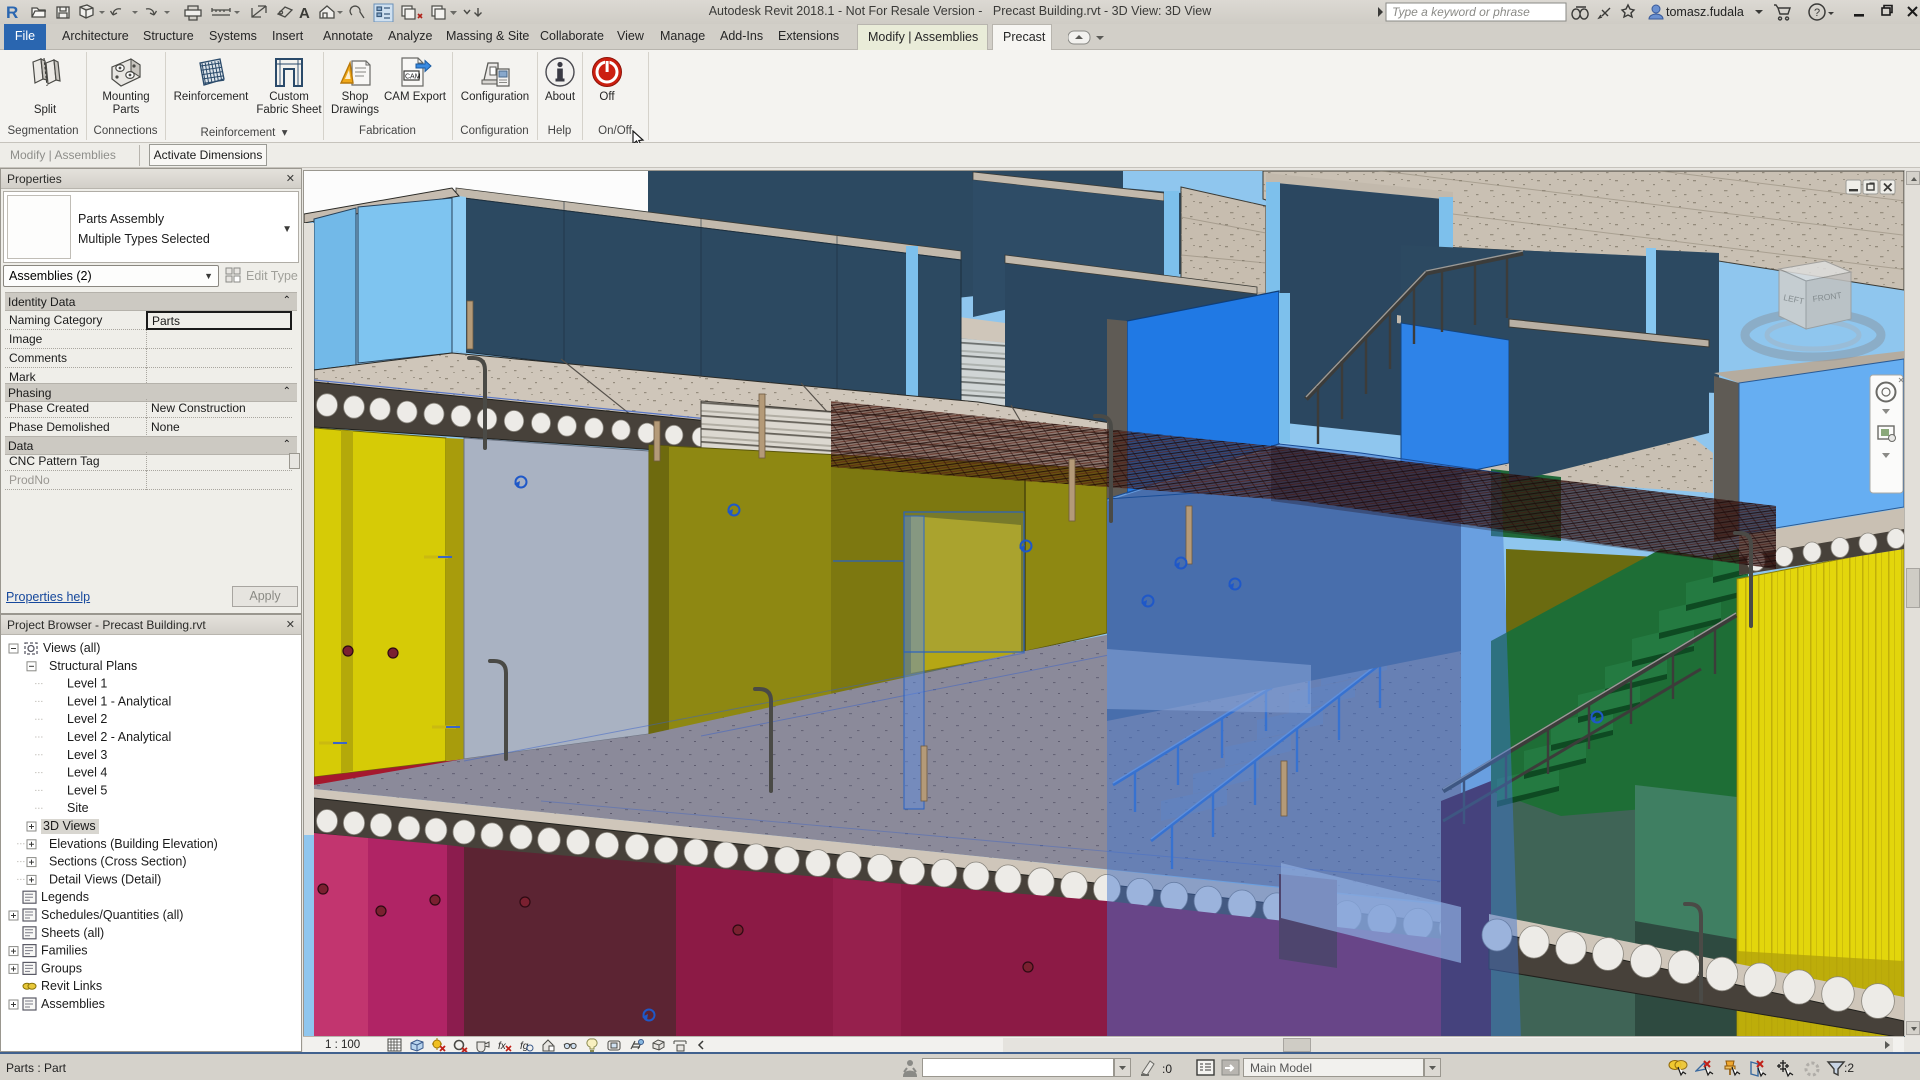 The image size is (1920, 1080). I want to click on svg-text: Structural Plans, so click(93, 666).